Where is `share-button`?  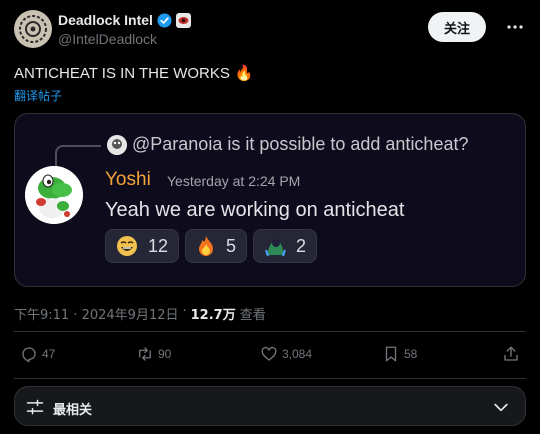 share-button is located at coordinates (511, 354).